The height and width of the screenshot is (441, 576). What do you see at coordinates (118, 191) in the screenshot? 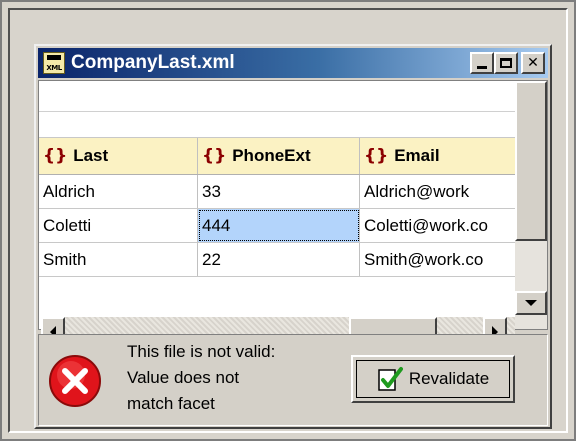
I see `grid-cell: Aldrich` at bounding box center [118, 191].